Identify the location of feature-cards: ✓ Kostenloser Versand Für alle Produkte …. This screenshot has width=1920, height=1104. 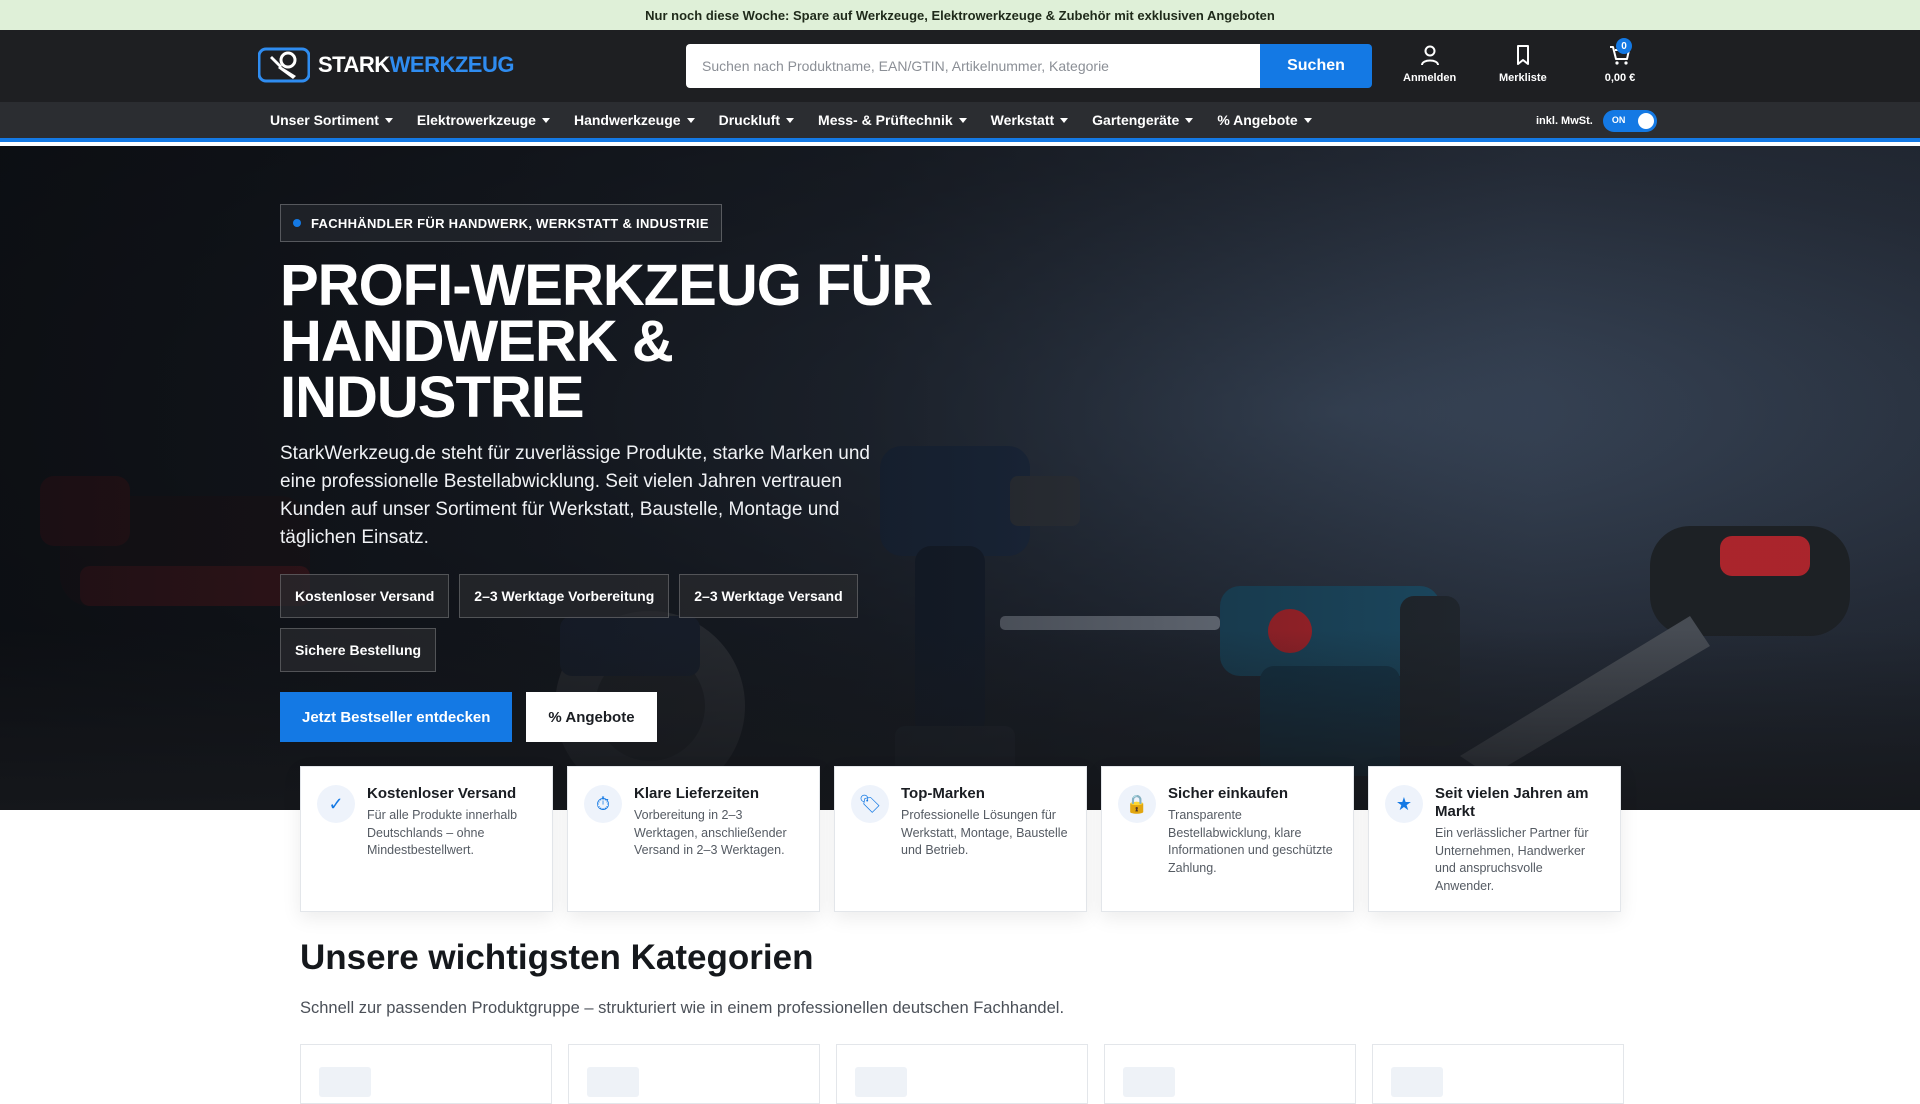
(960, 839).